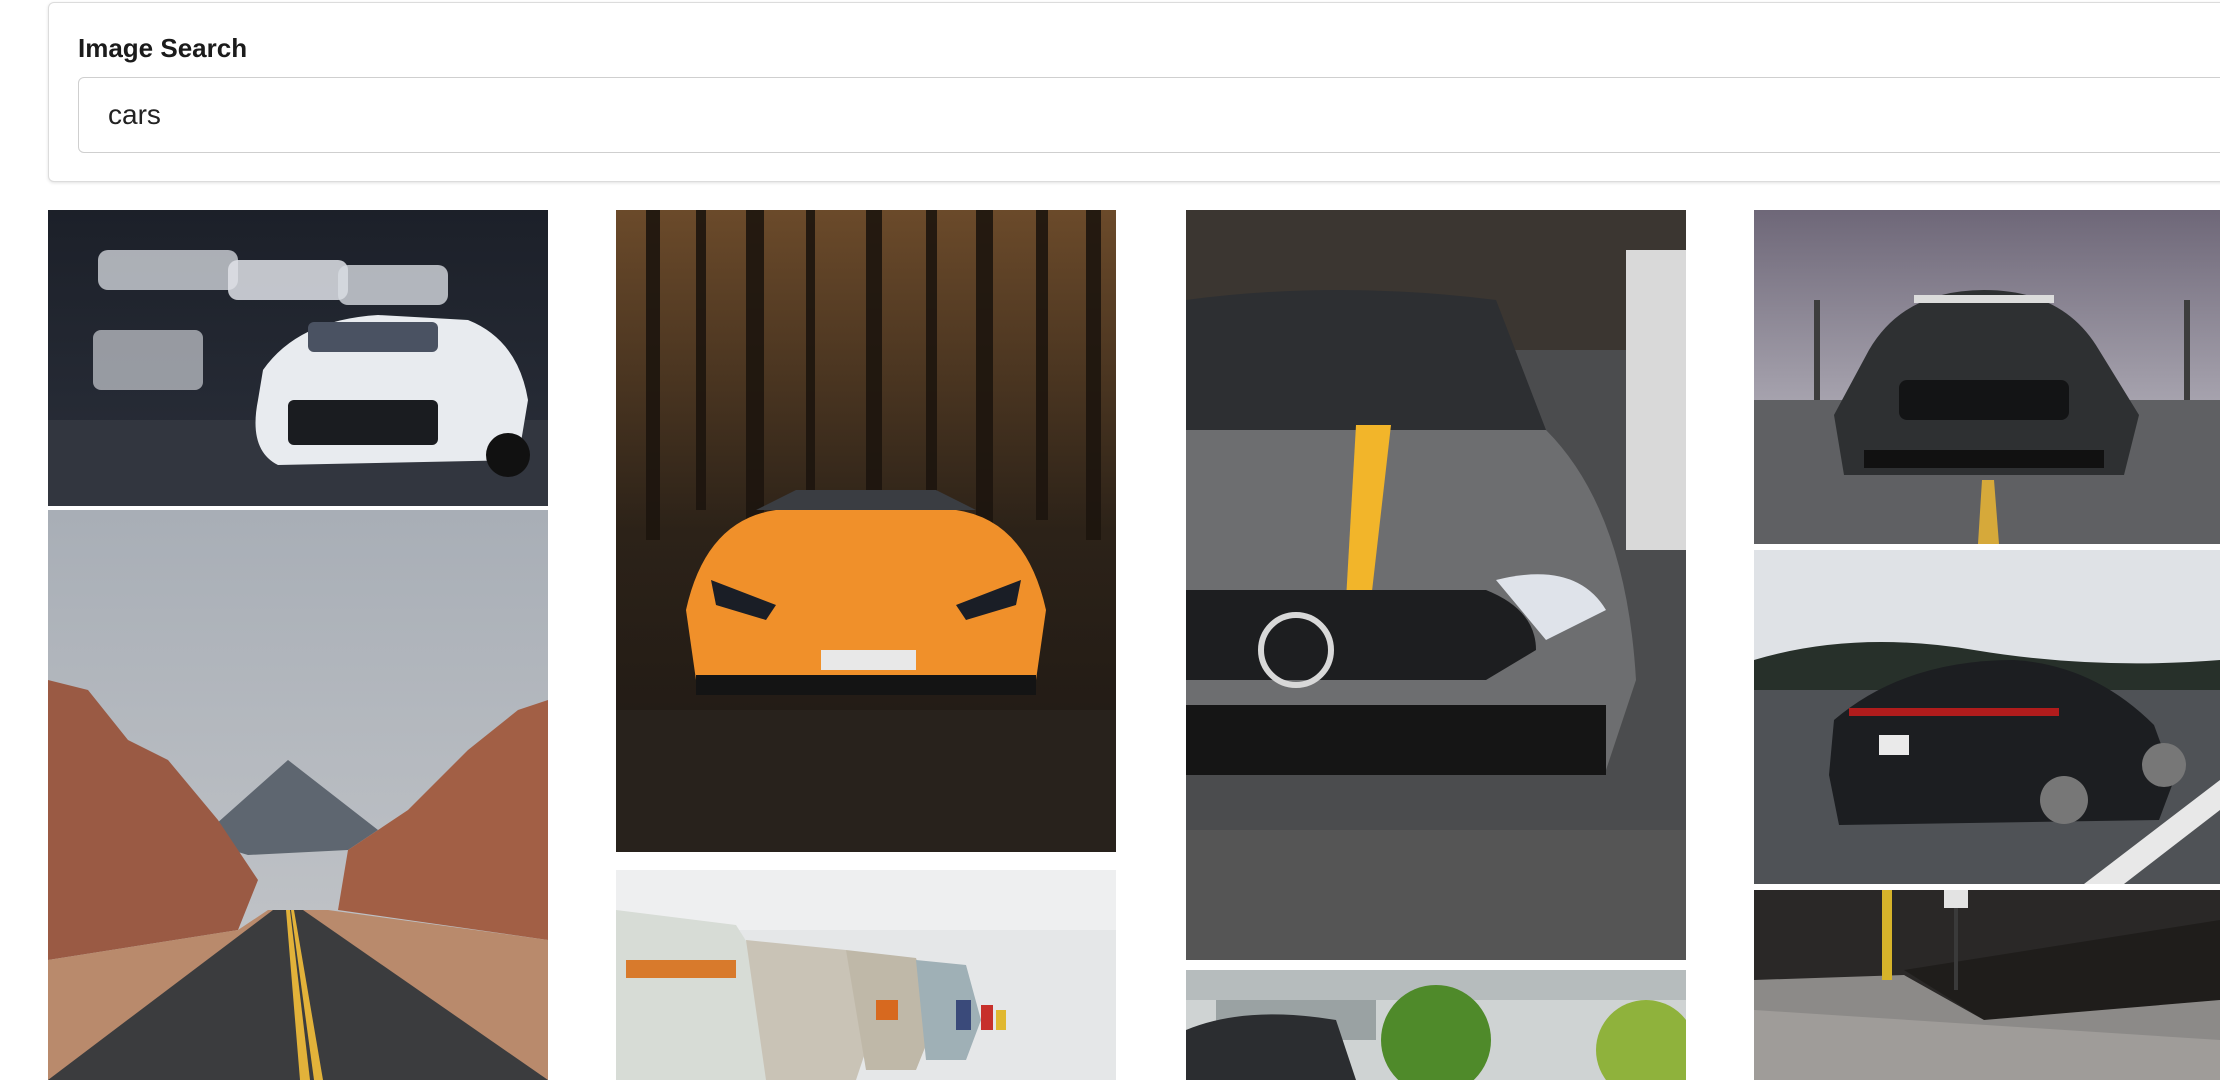 The height and width of the screenshot is (1080, 2220). I want to click on search-input, so click(1149, 115).